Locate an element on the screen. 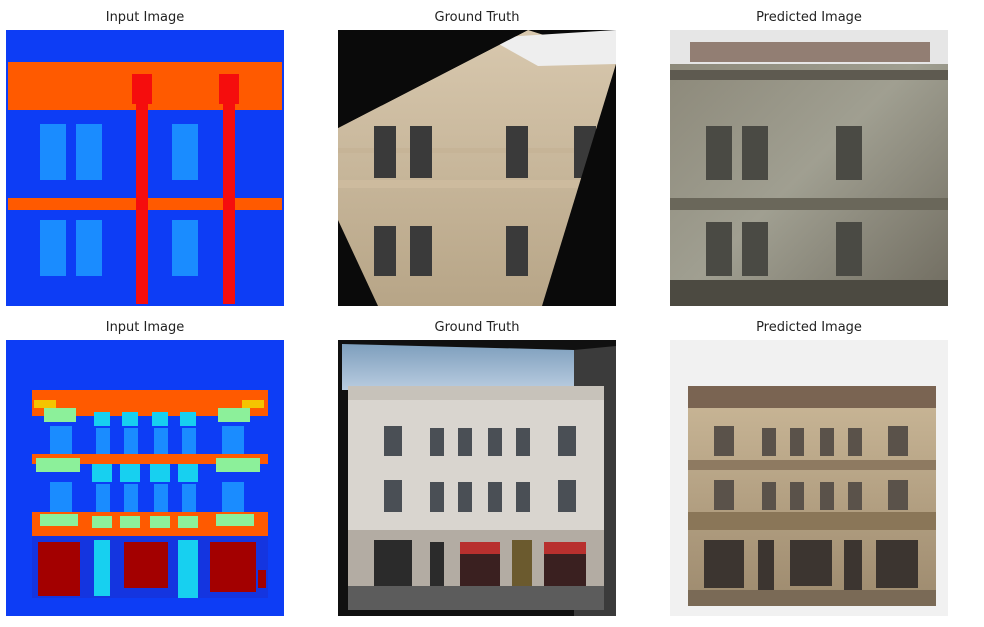 This screenshot has height=627, width=984. panel-title-predicted-1: Predicted Image is located at coordinates (809, 17).